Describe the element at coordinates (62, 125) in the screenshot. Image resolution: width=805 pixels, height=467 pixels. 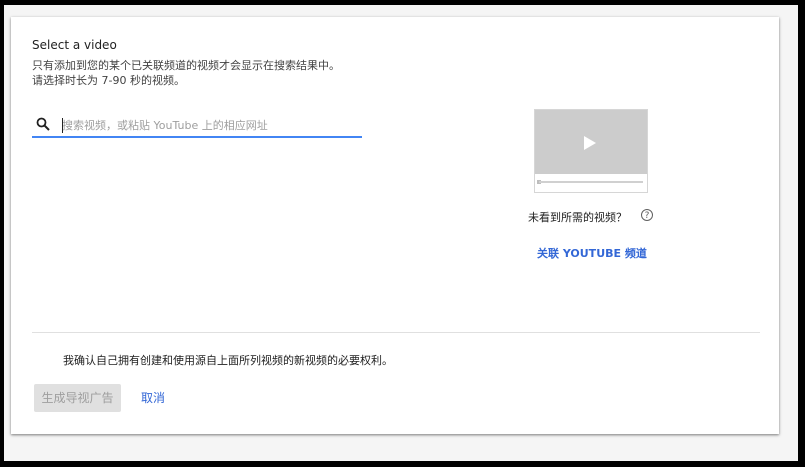
I see `text-caret` at that location.